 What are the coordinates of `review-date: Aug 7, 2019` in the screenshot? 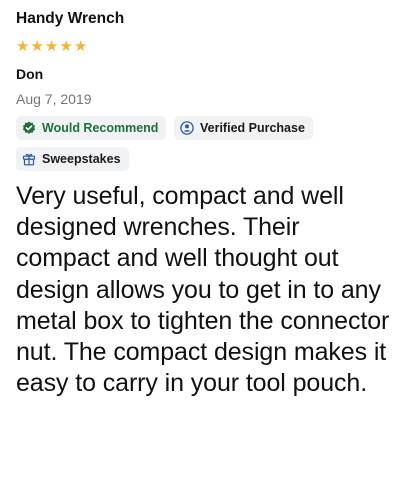 It's located at (54, 99).